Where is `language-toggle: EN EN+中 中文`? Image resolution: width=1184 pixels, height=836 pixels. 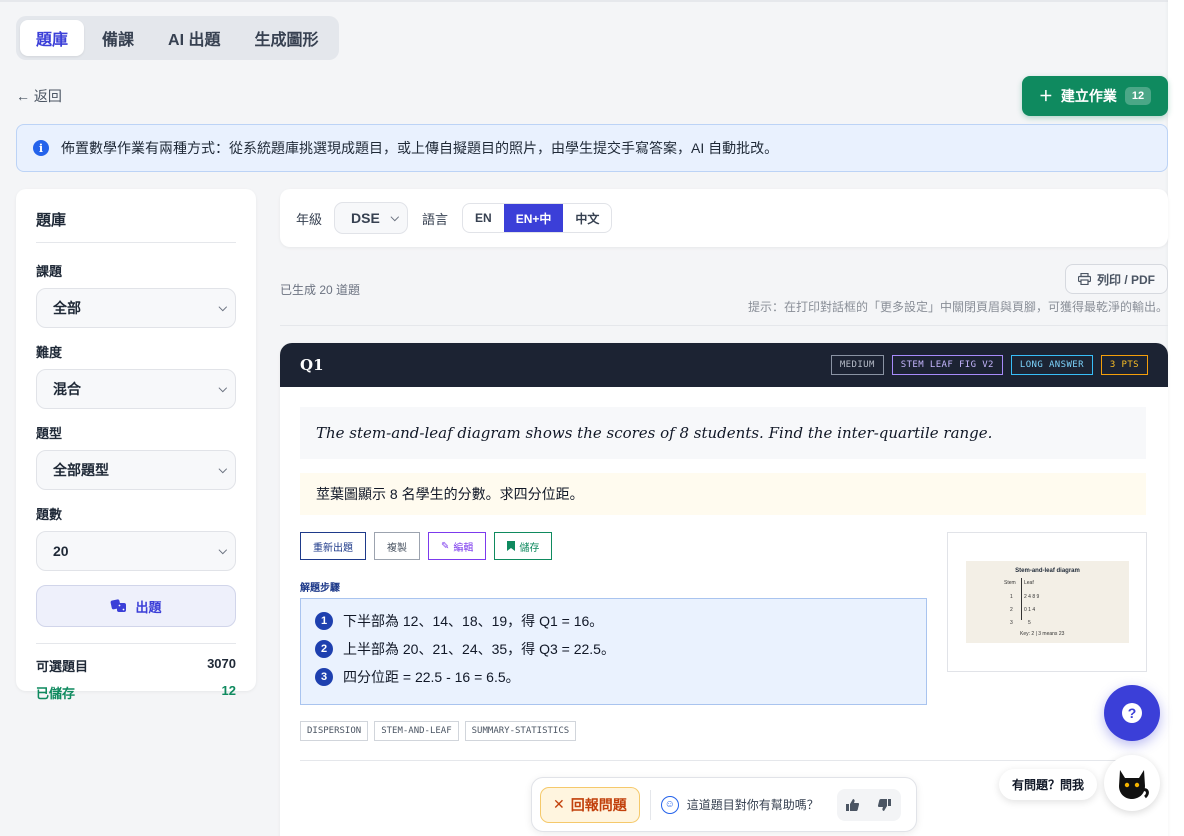 language-toggle: EN EN+中 中文 is located at coordinates (537, 218).